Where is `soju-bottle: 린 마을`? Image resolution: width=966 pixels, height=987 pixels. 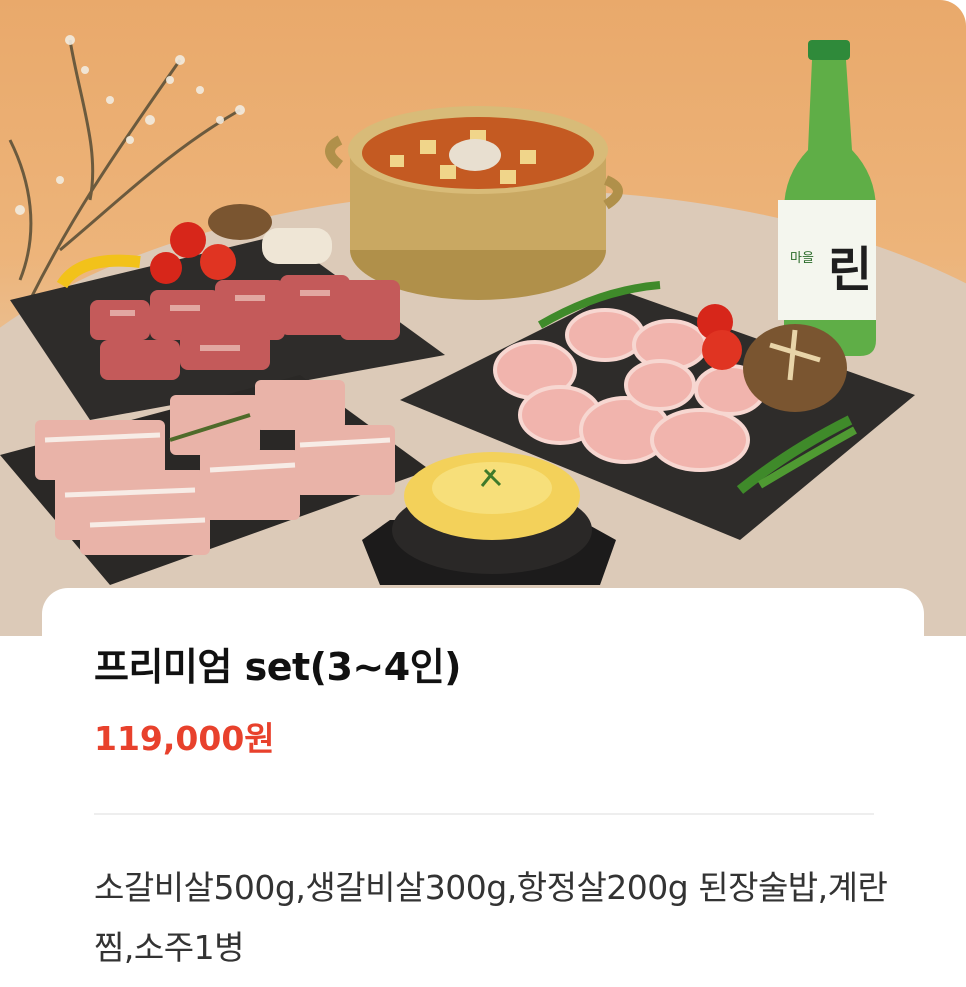
soju-bottle: 린 마을 is located at coordinates (827, 198).